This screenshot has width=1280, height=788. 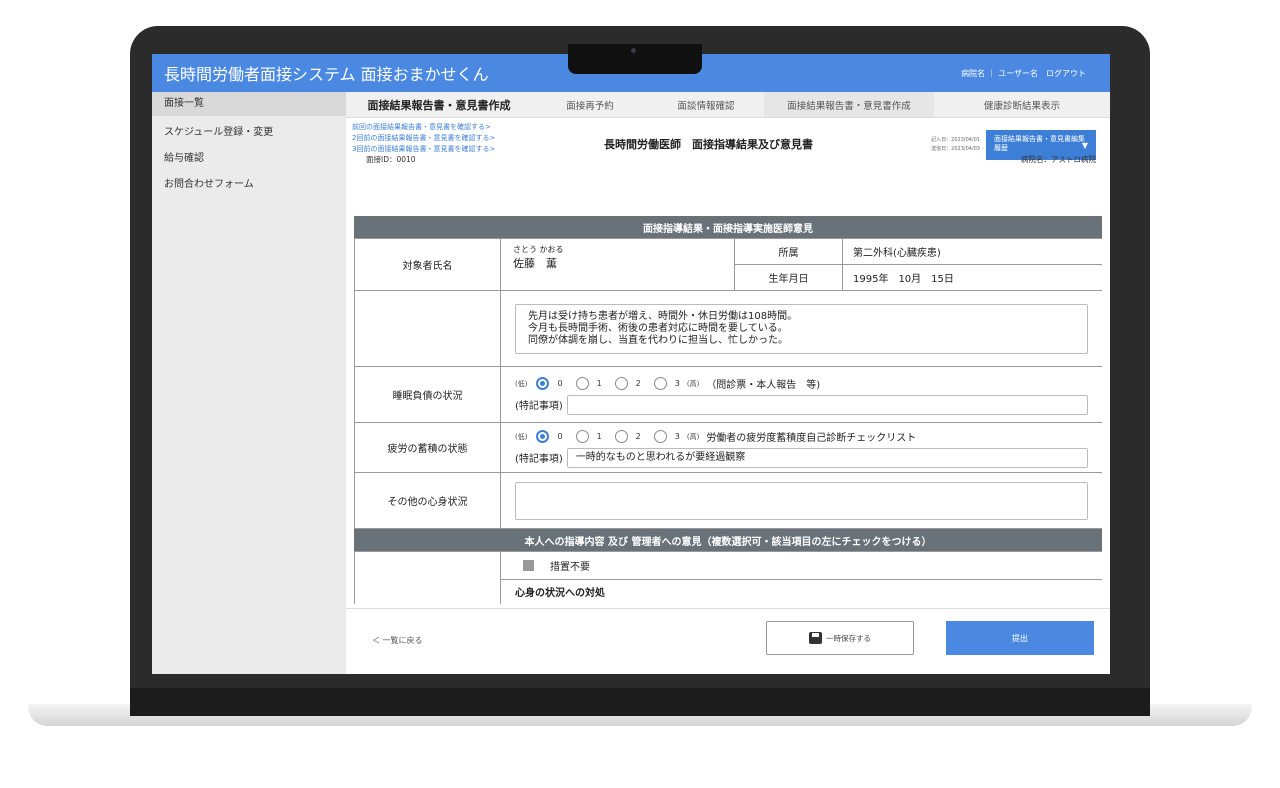 I want to click on sleep-radio-3-label: 3, so click(x=677, y=383).